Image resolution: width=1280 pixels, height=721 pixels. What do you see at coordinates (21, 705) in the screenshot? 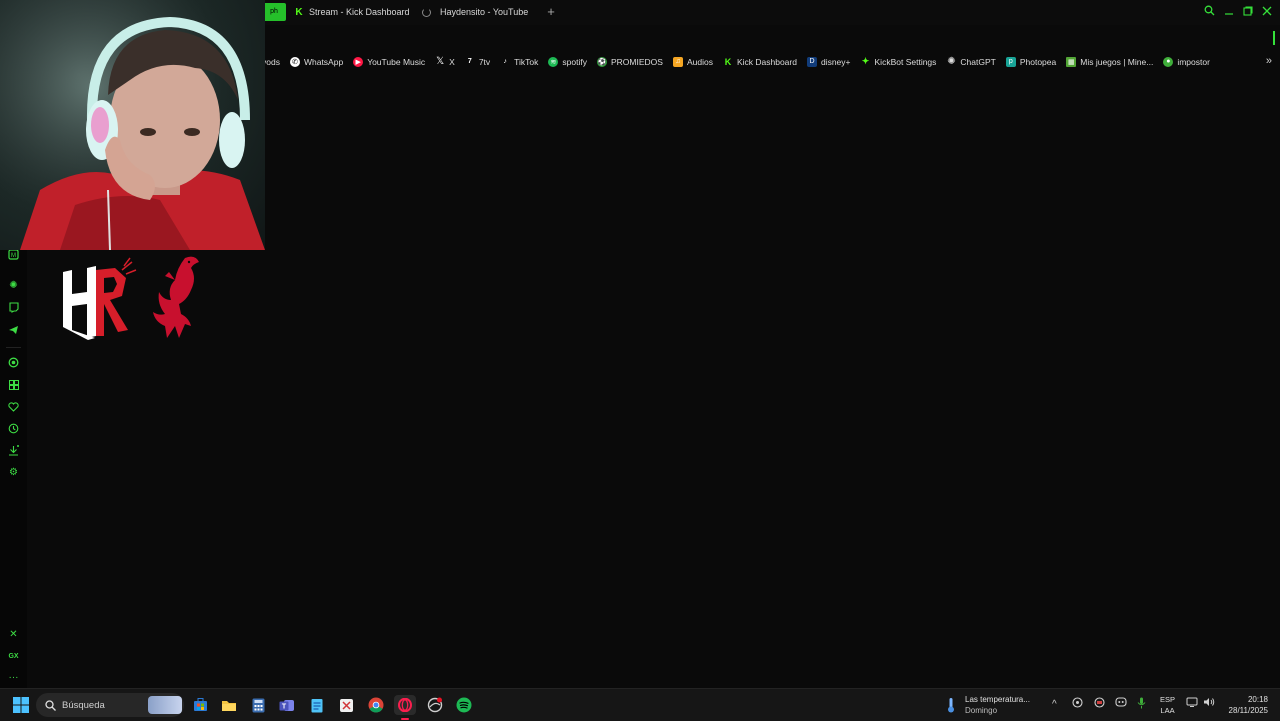
I see `windows-start-icon` at bounding box center [21, 705].